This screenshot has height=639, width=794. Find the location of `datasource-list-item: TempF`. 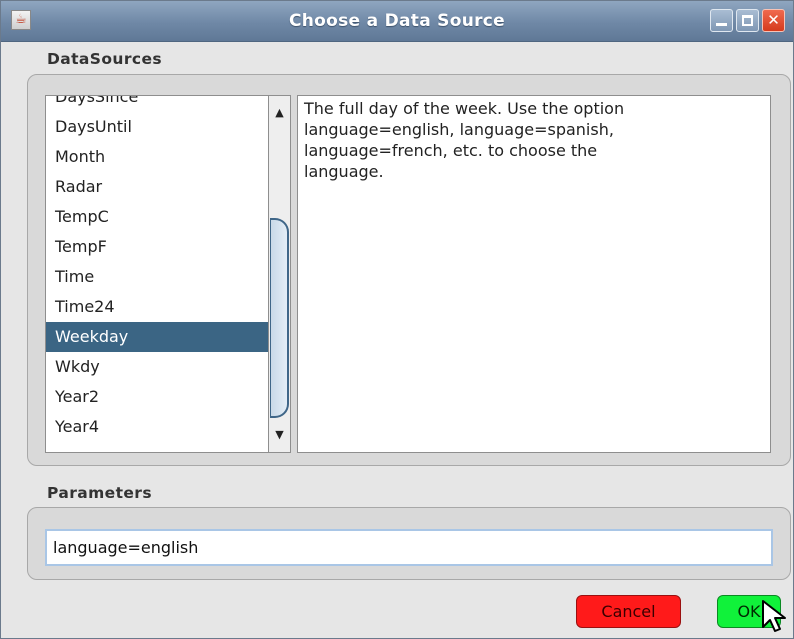

datasource-list-item: TempF is located at coordinates (157, 247).